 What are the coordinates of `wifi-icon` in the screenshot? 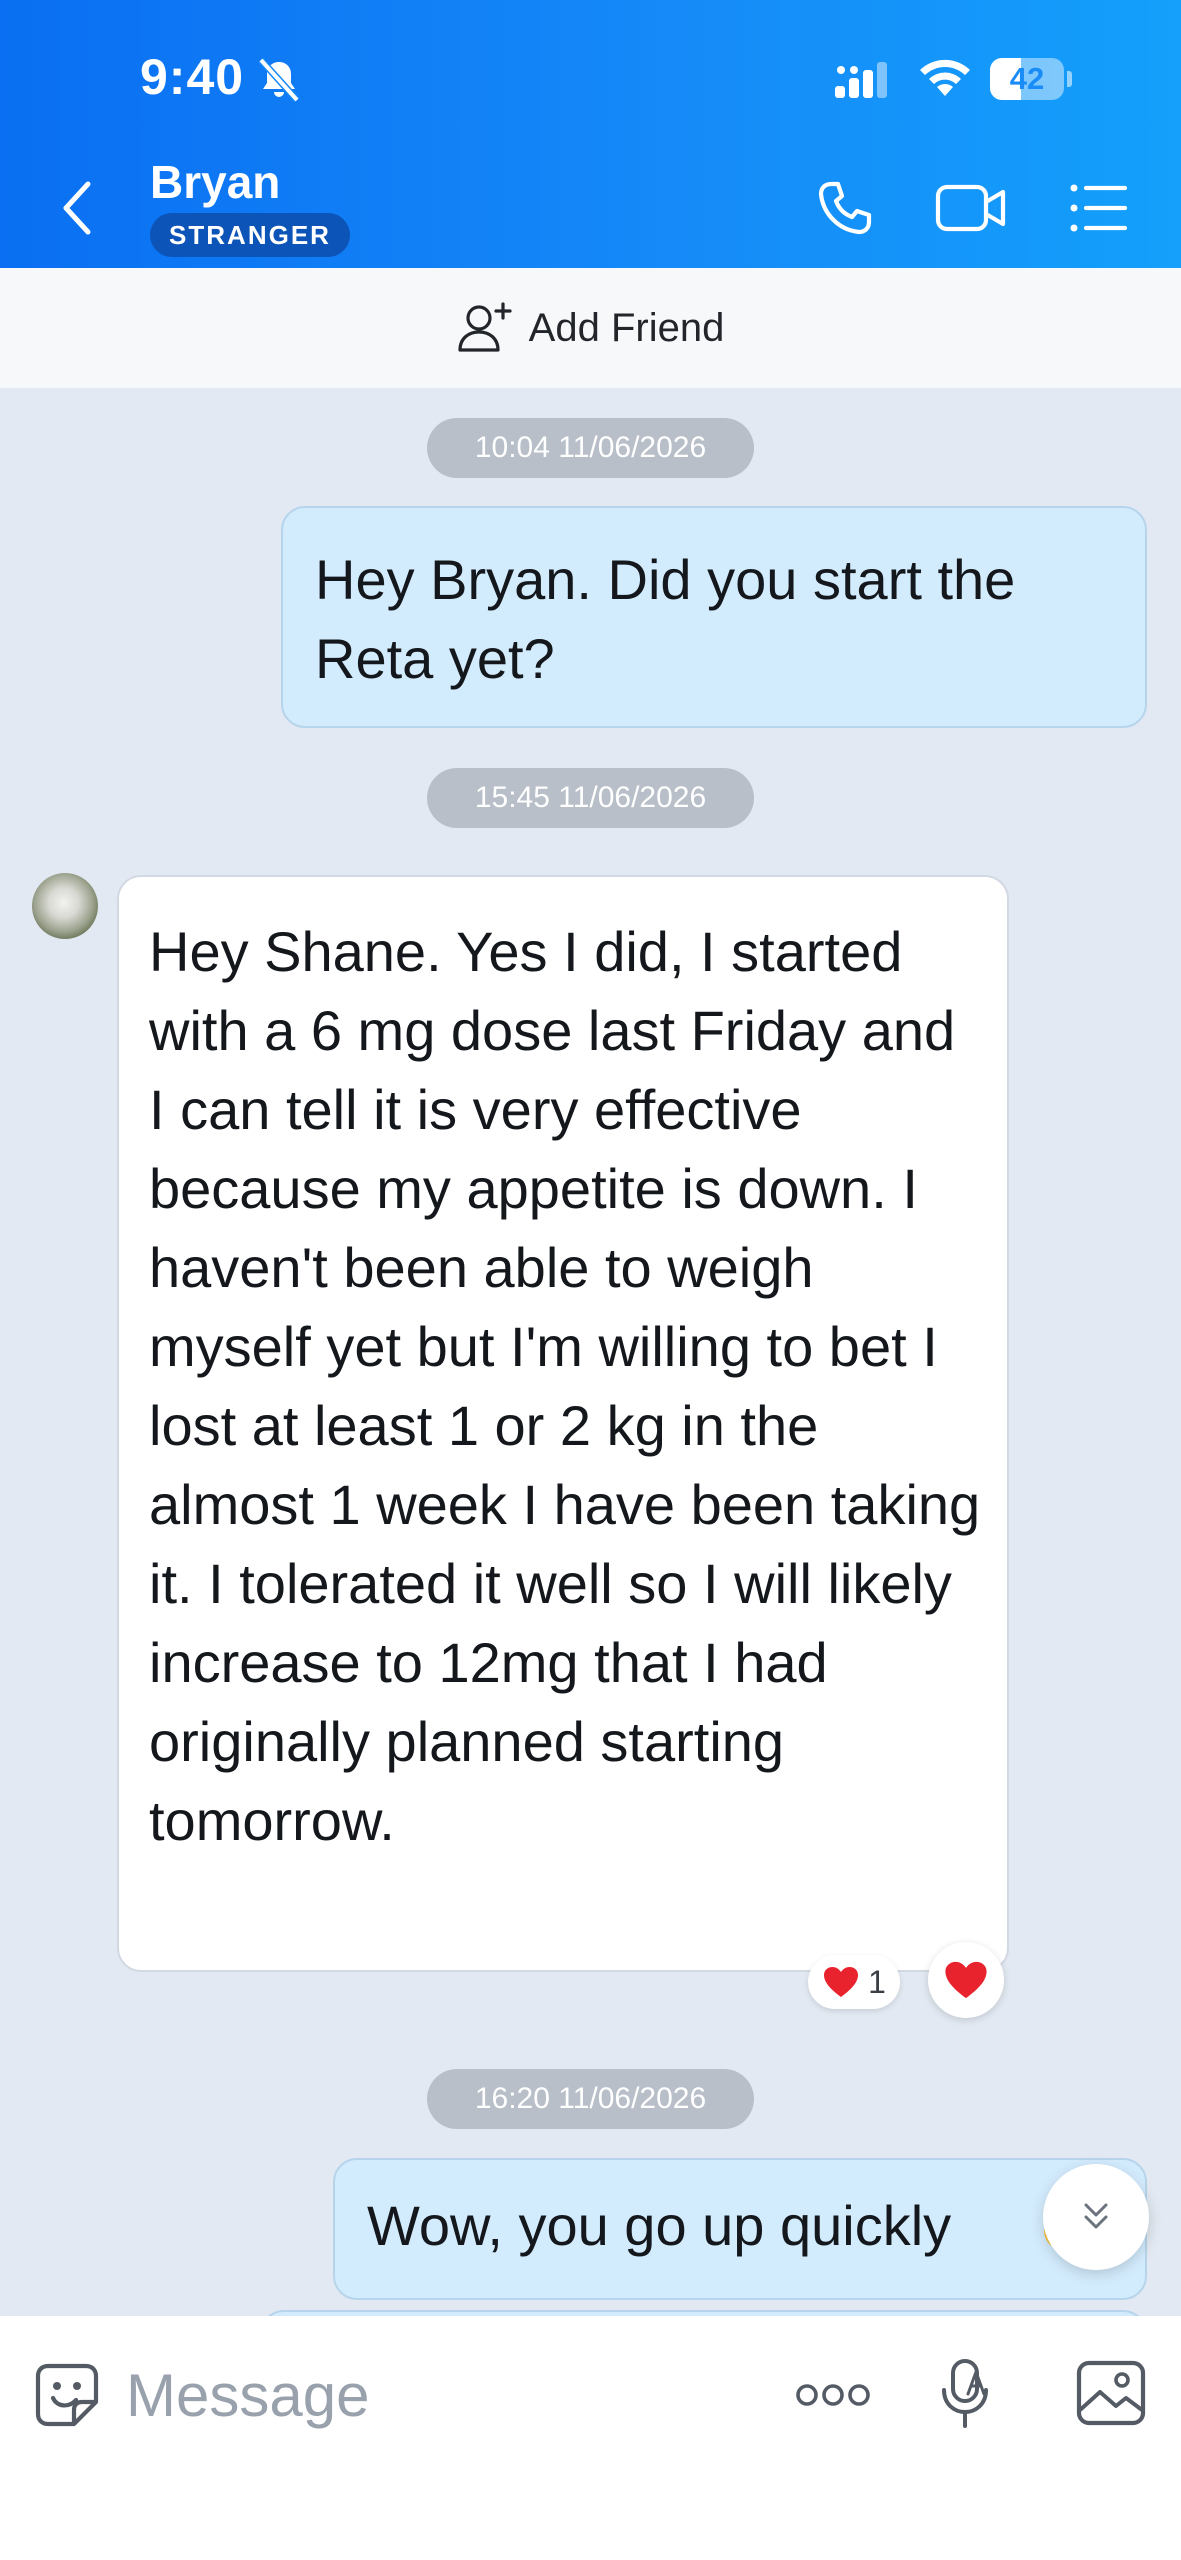 It's located at (945, 77).